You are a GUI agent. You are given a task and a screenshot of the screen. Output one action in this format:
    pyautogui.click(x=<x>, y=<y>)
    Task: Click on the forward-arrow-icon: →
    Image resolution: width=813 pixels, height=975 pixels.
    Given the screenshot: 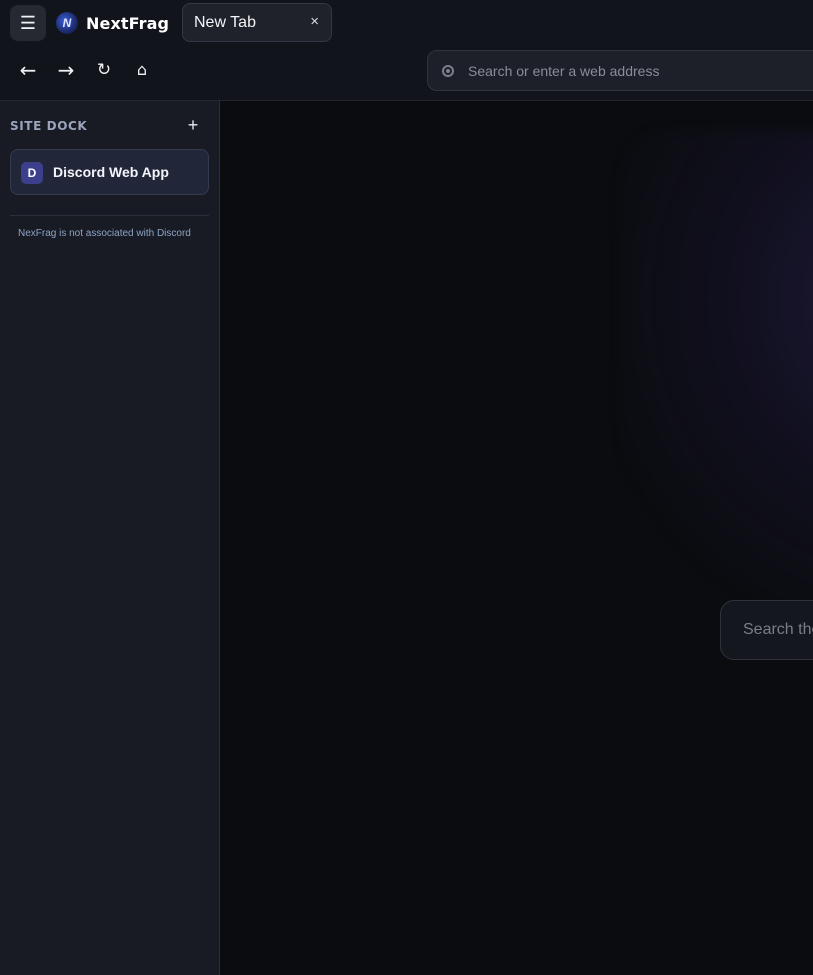 What is the action you would take?
    pyautogui.click(x=66, y=70)
    